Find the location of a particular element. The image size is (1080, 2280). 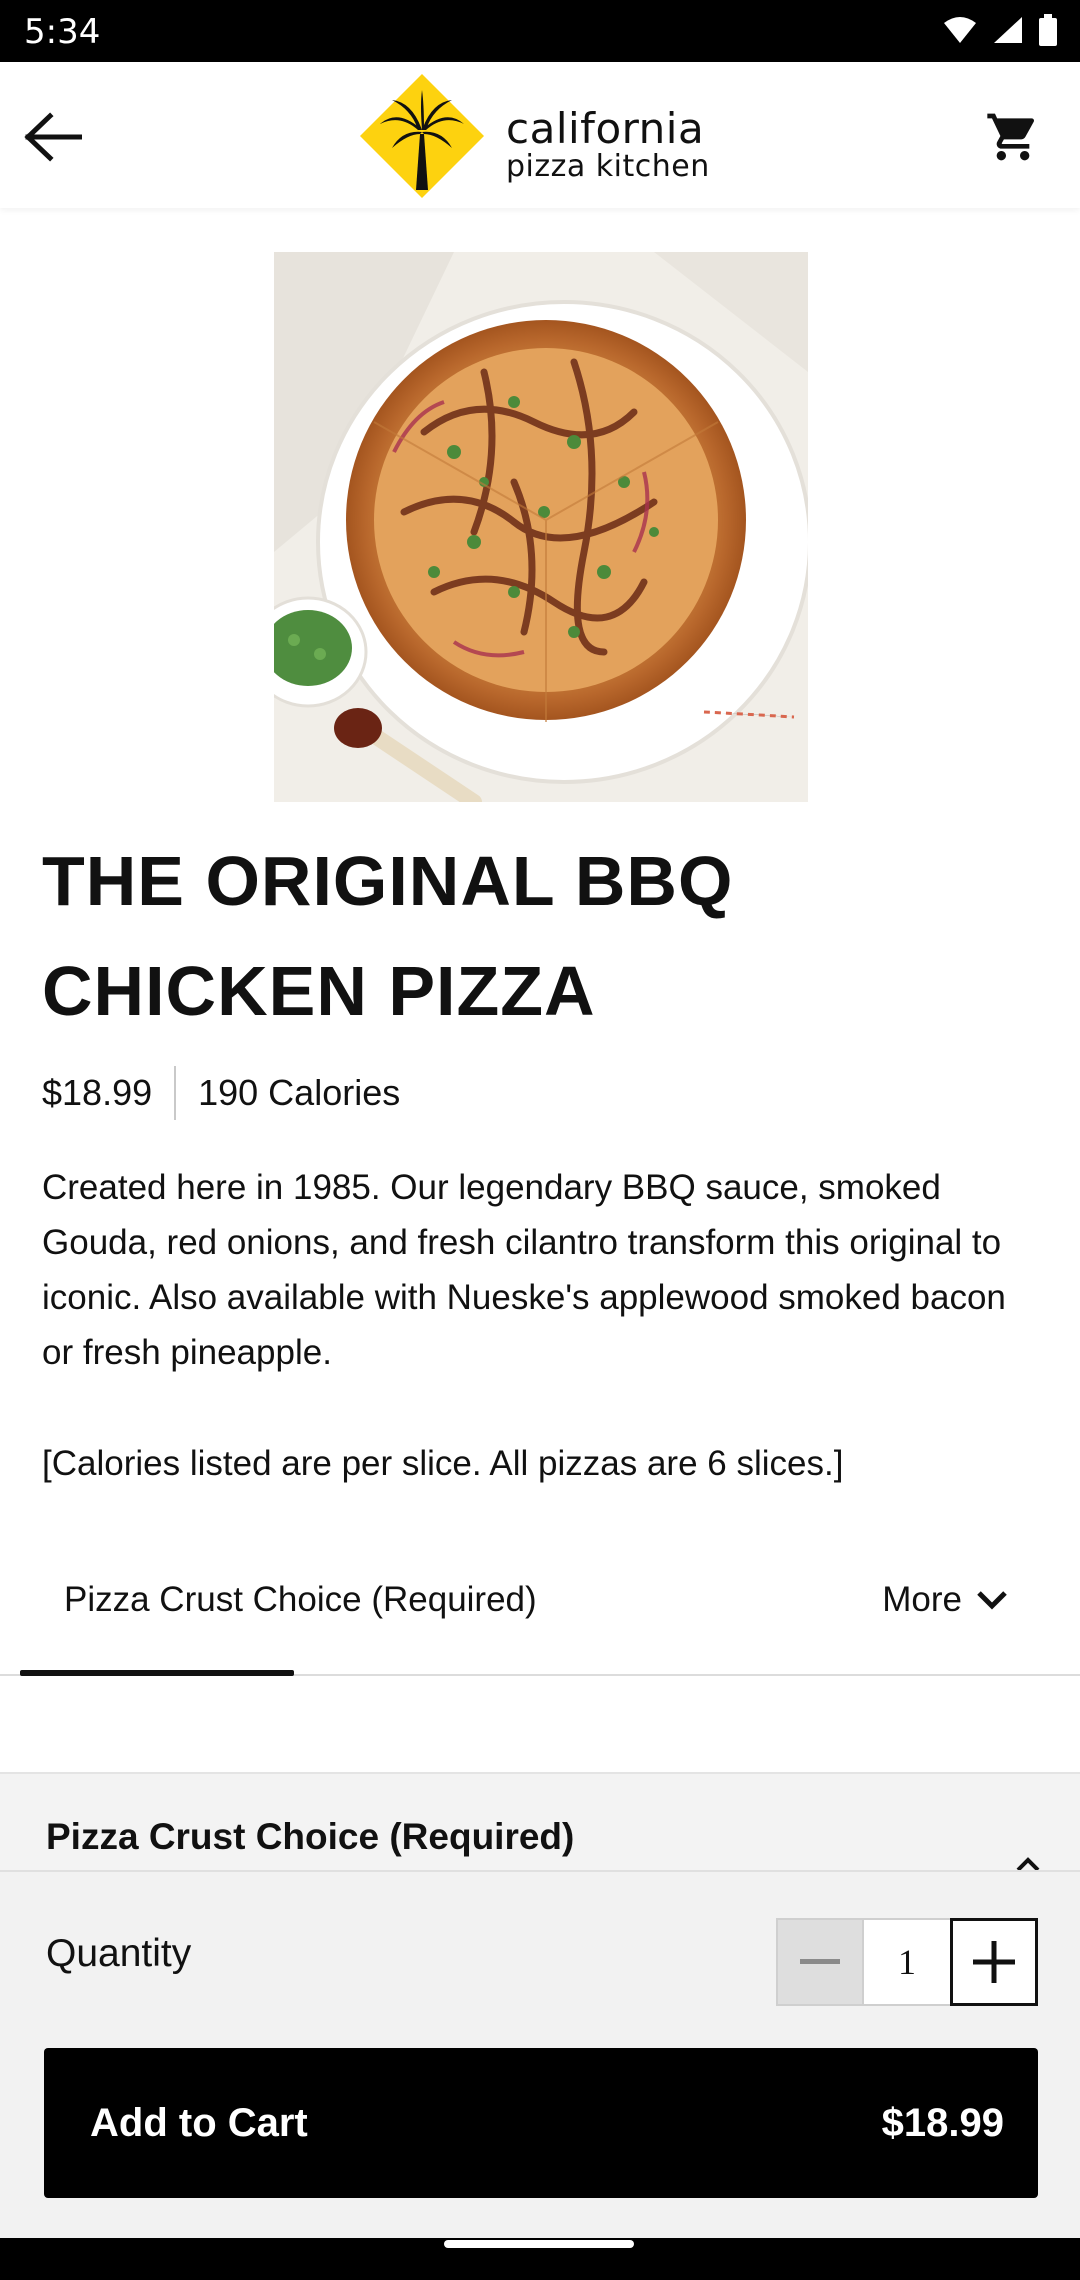

price-row: $18.99 190 Calories is located at coordinates (221, 1093).